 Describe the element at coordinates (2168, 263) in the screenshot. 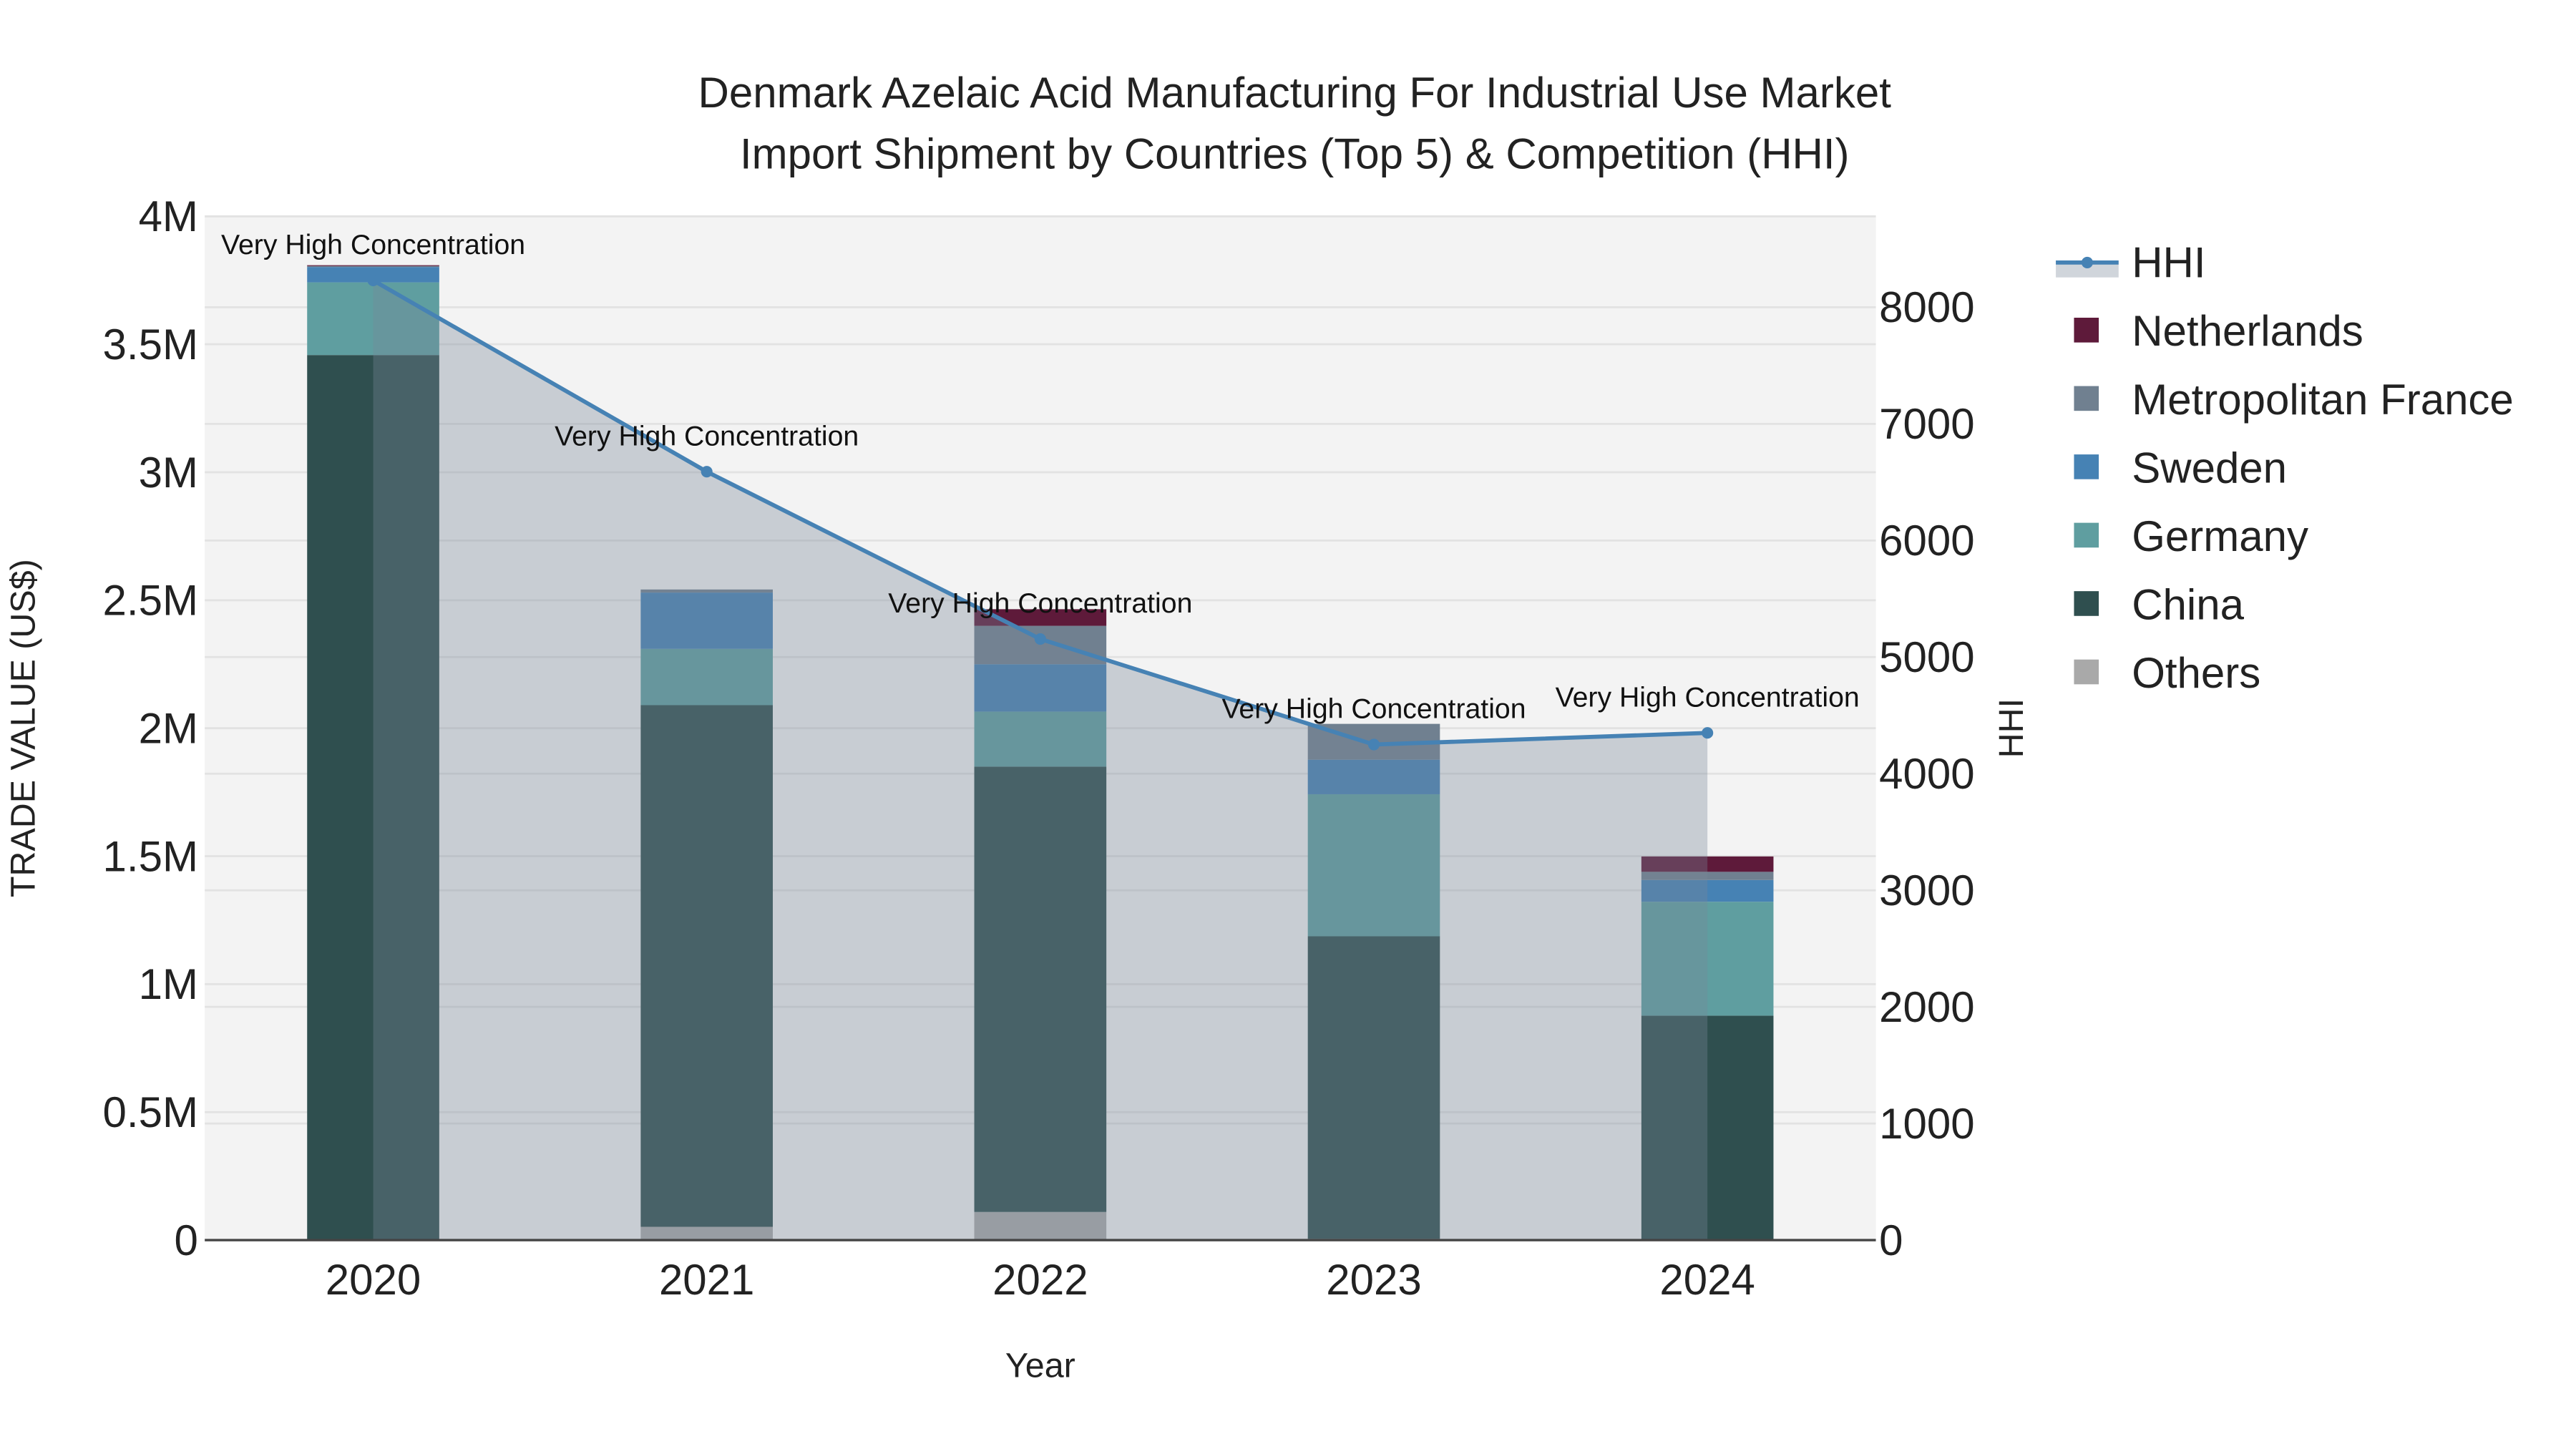

I see `legend-label: HHI` at that location.